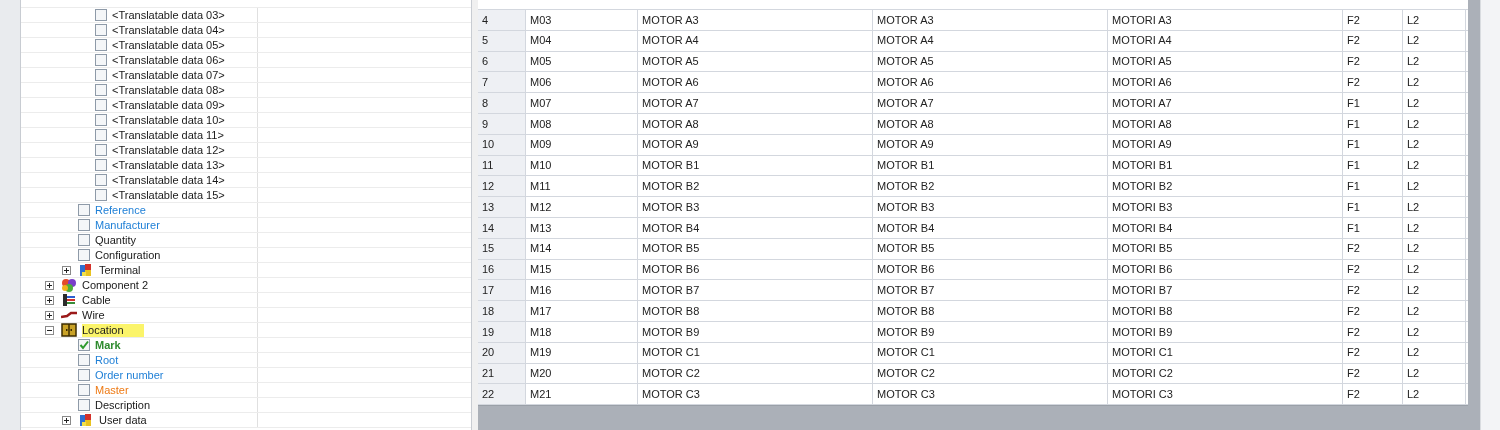  What do you see at coordinates (106, 300) in the screenshot?
I see `tree-item-label: Cable` at bounding box center [106, 300].